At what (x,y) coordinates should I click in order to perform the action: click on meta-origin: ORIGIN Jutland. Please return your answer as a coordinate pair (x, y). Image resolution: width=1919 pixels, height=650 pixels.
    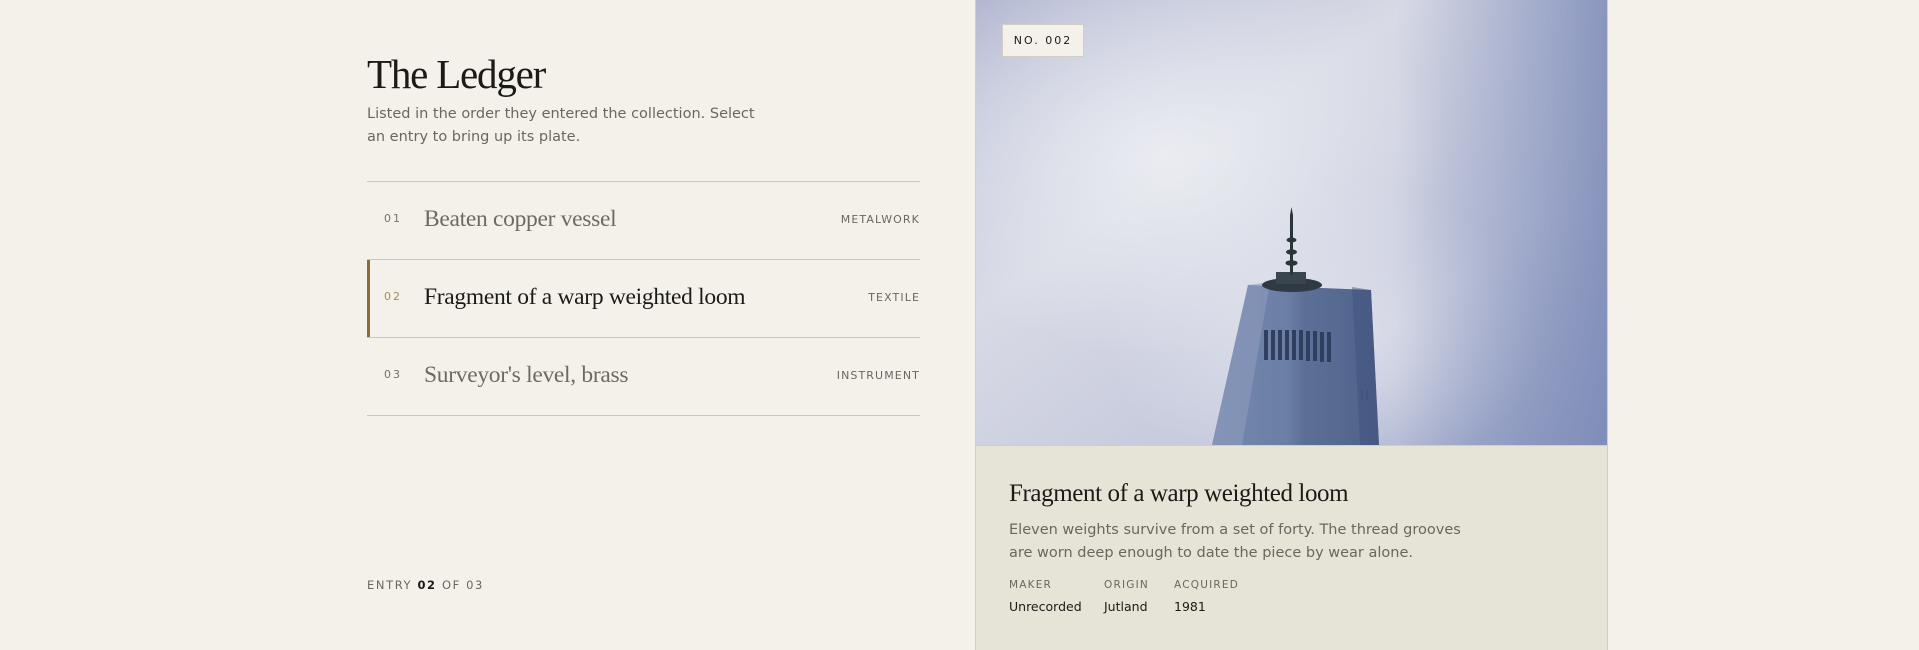
    Looking at the image, I should click on (1126, 596).